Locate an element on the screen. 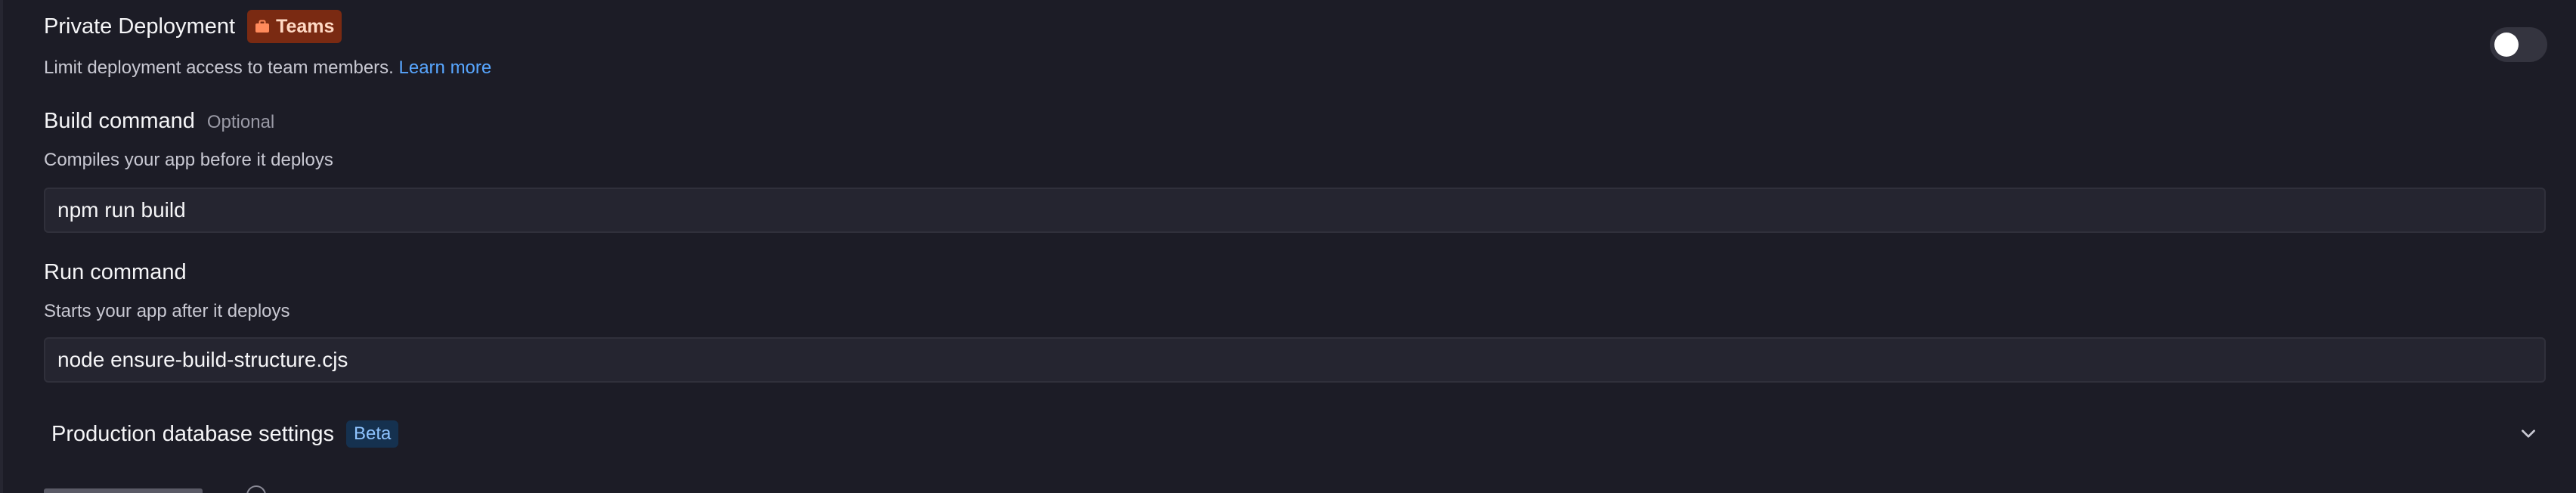  build-command-title: Build command is located at coordinates (119, 121).